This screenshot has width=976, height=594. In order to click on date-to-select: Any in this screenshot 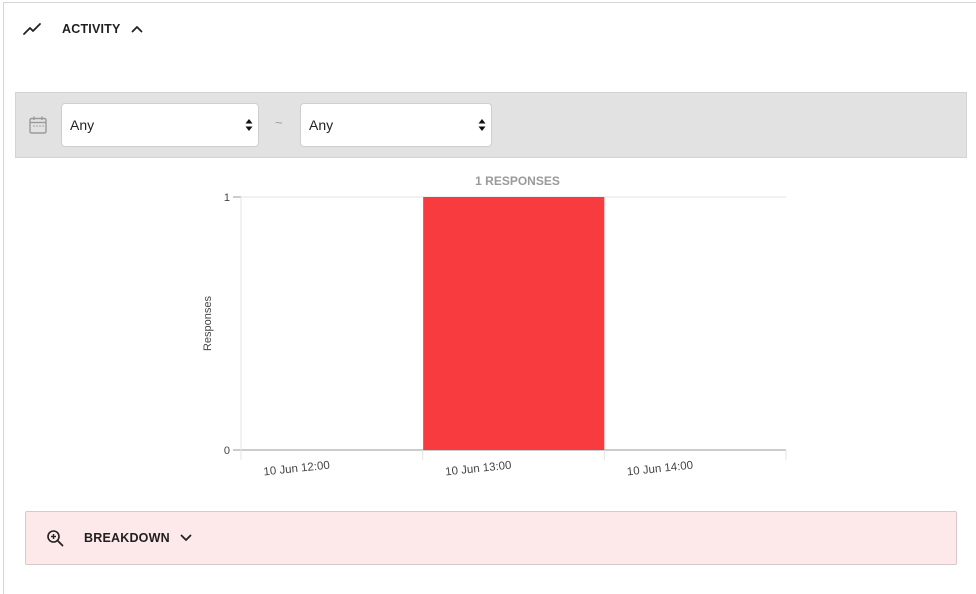, I will do `click(396, 125)`.